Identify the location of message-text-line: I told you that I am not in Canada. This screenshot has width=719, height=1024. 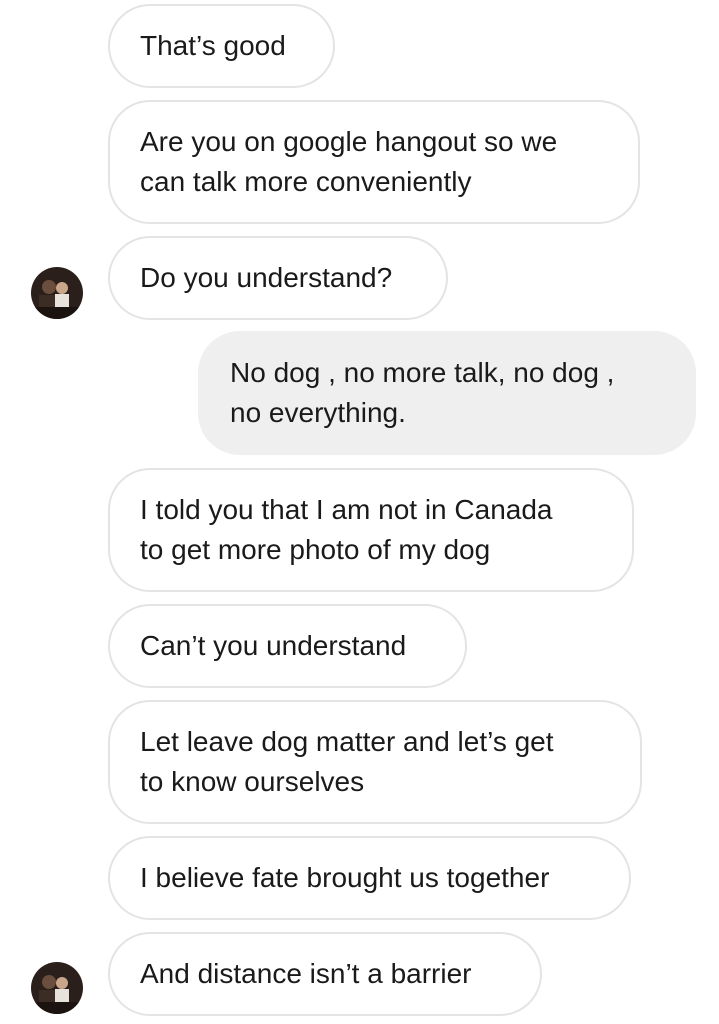
(346, 509).